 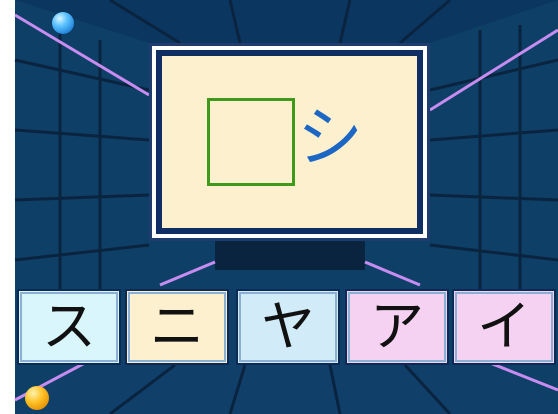 I want to click on choice-label: ア, so click(x=397, y=326).